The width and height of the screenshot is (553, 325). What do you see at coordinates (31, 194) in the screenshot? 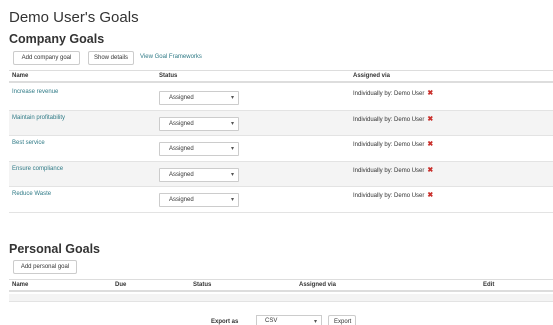
I see `goal-name-link: Reduce Waste` at bounding box center [31, 194].